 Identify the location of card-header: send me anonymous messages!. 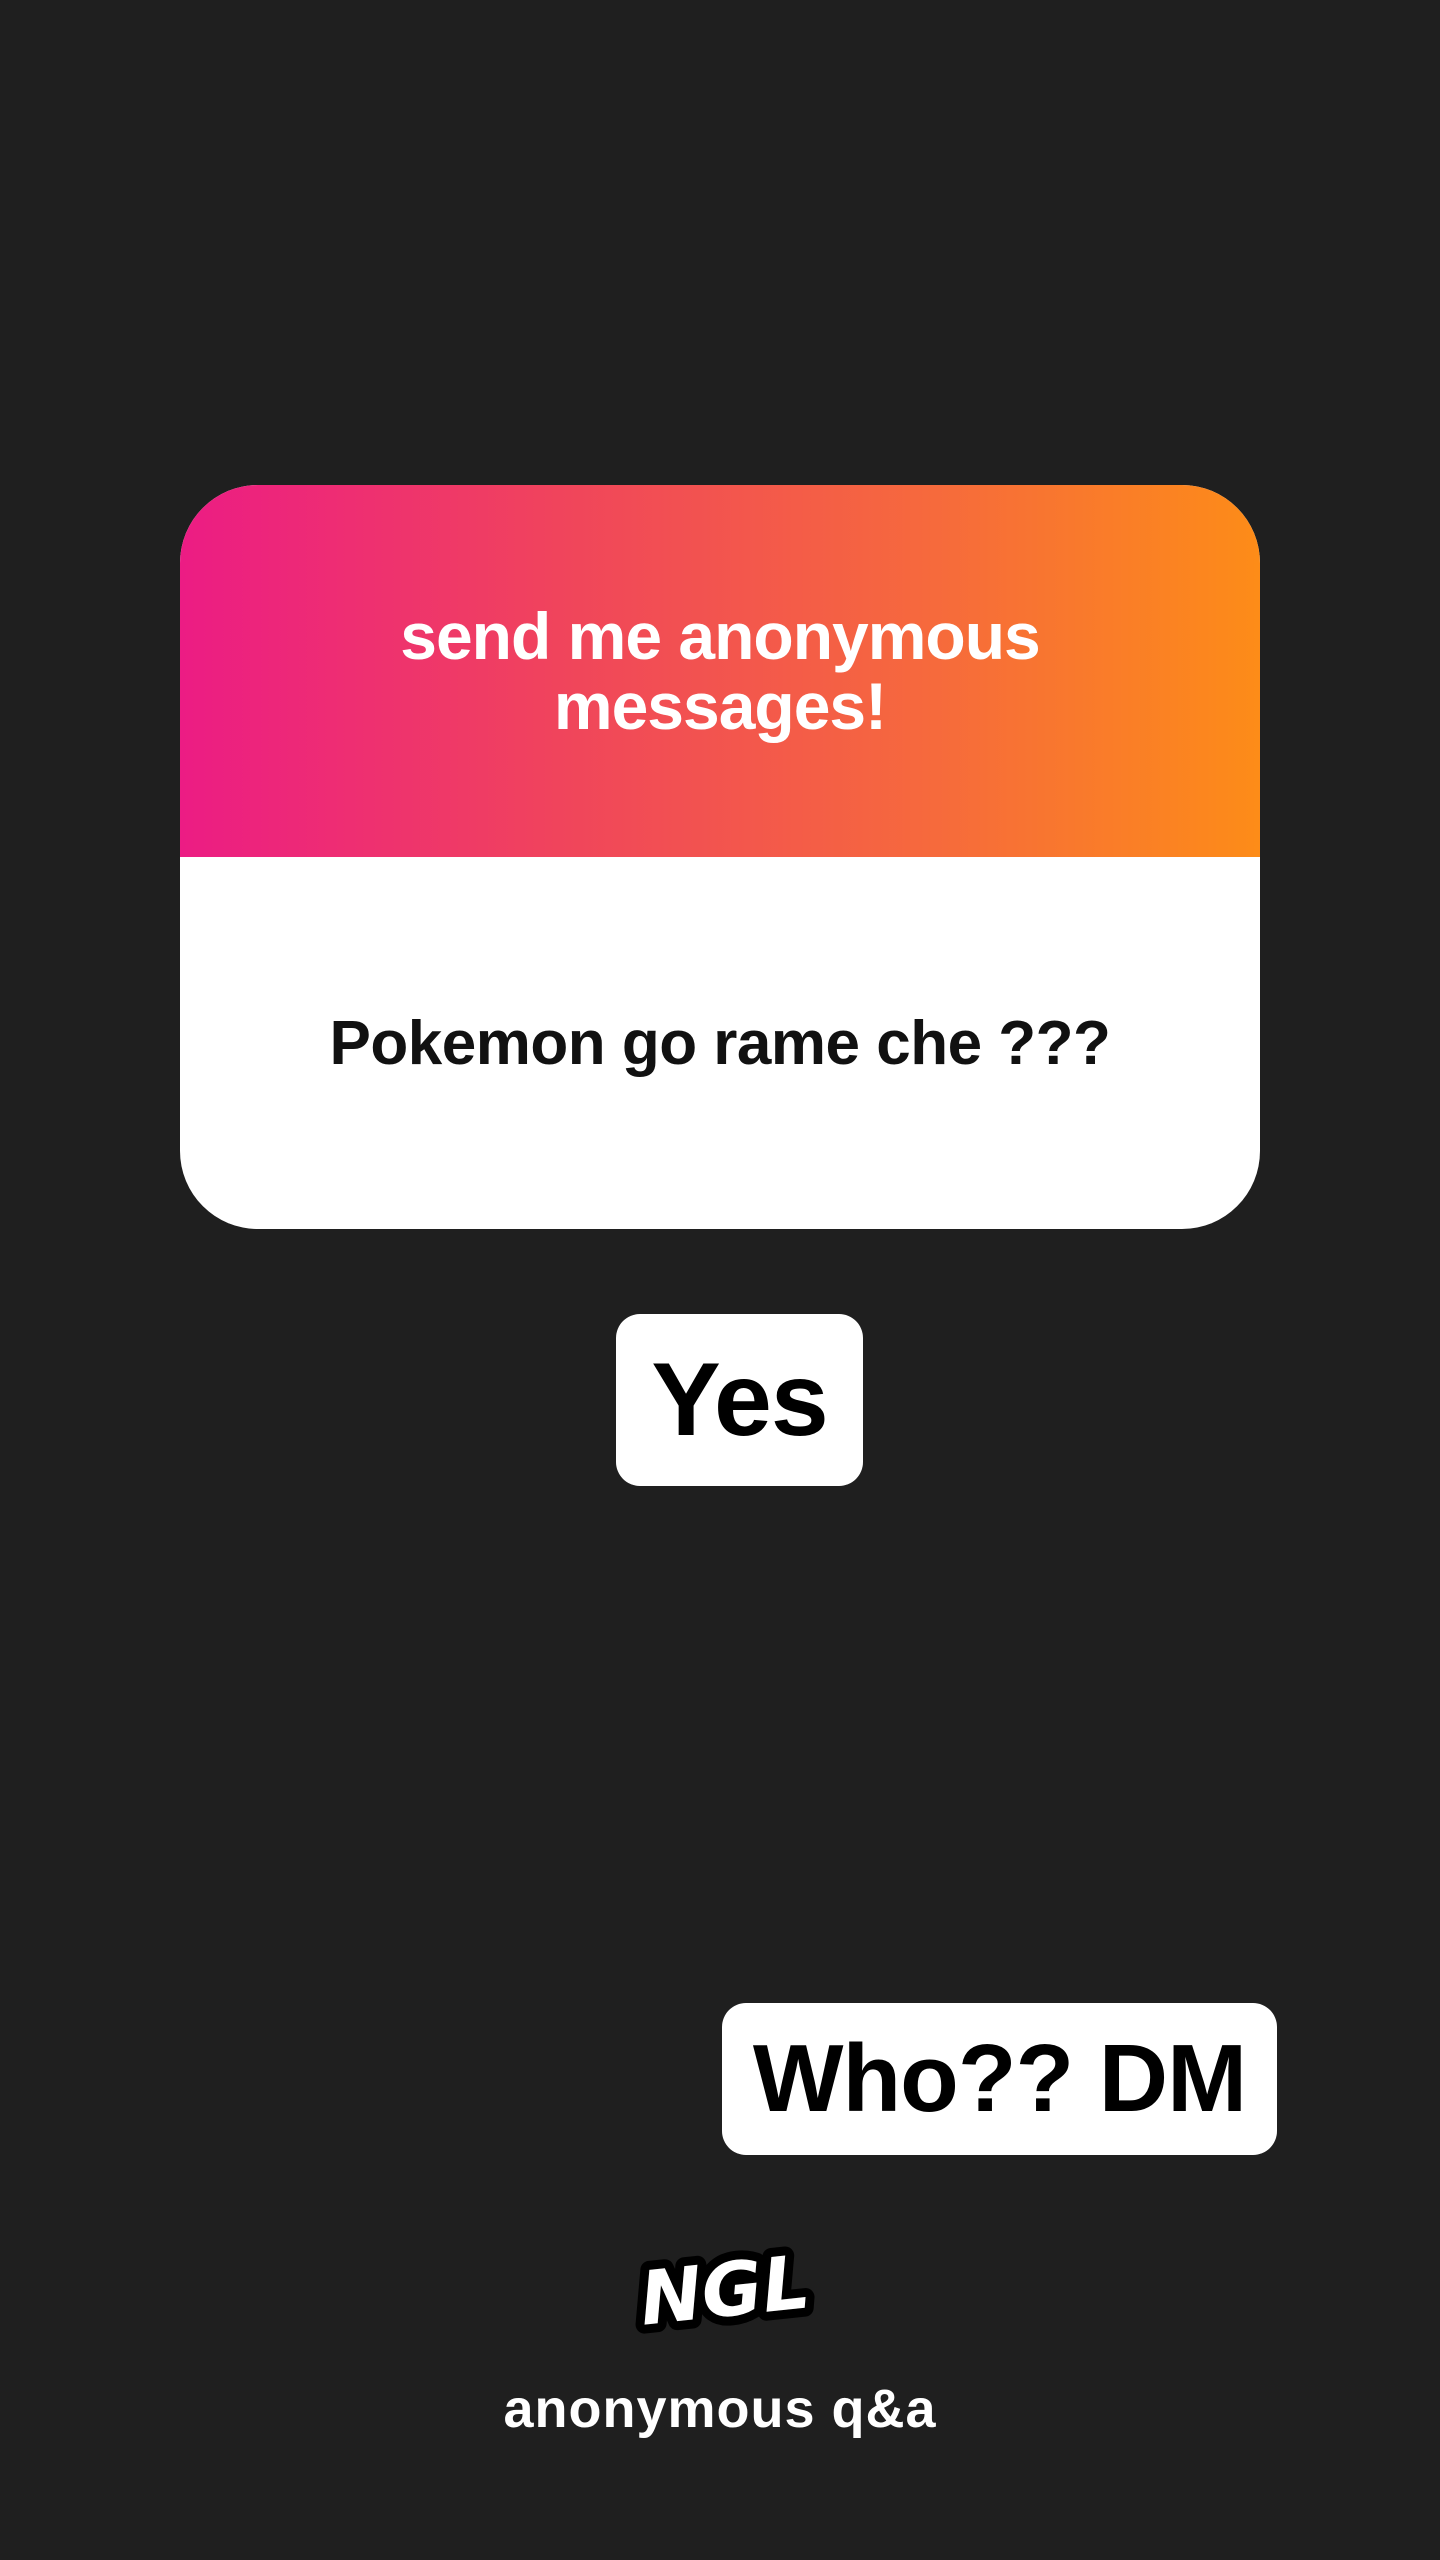
(720, 671).